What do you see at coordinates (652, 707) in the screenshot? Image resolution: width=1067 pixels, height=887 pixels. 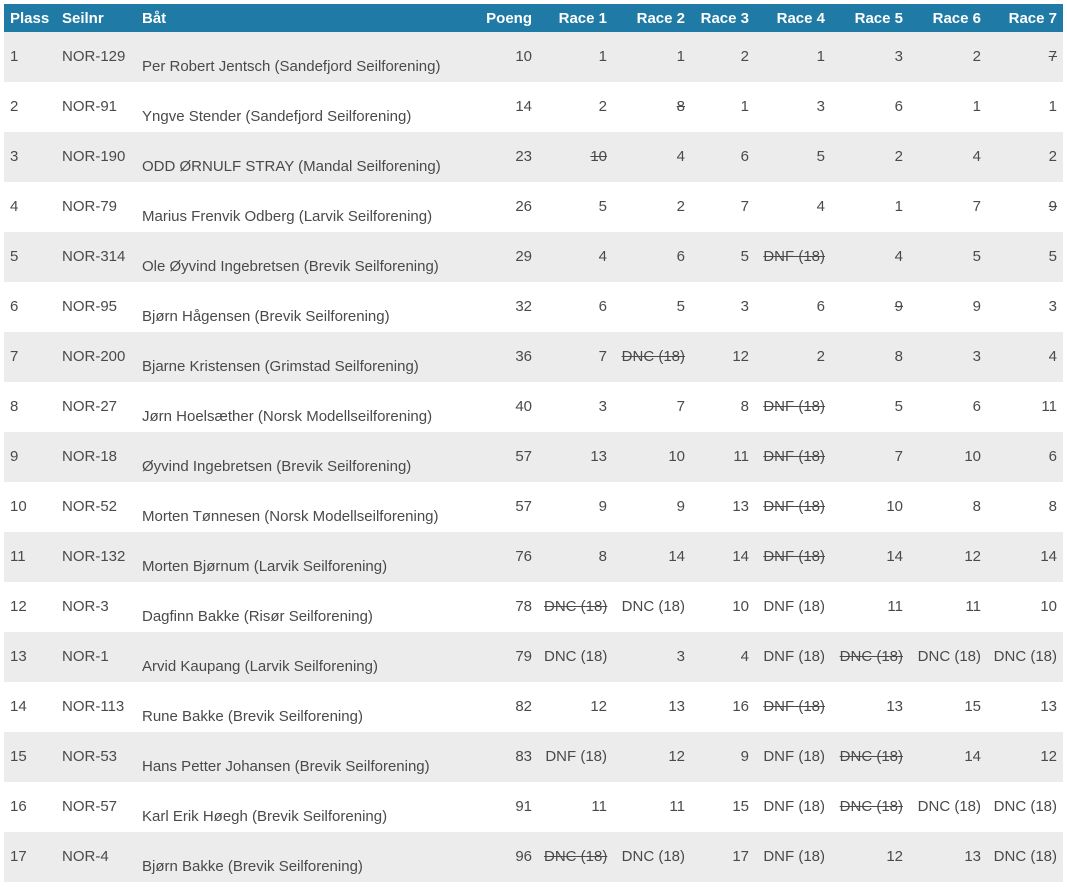 I see `cell-race-2: 13` at bounding box center [652, 707].